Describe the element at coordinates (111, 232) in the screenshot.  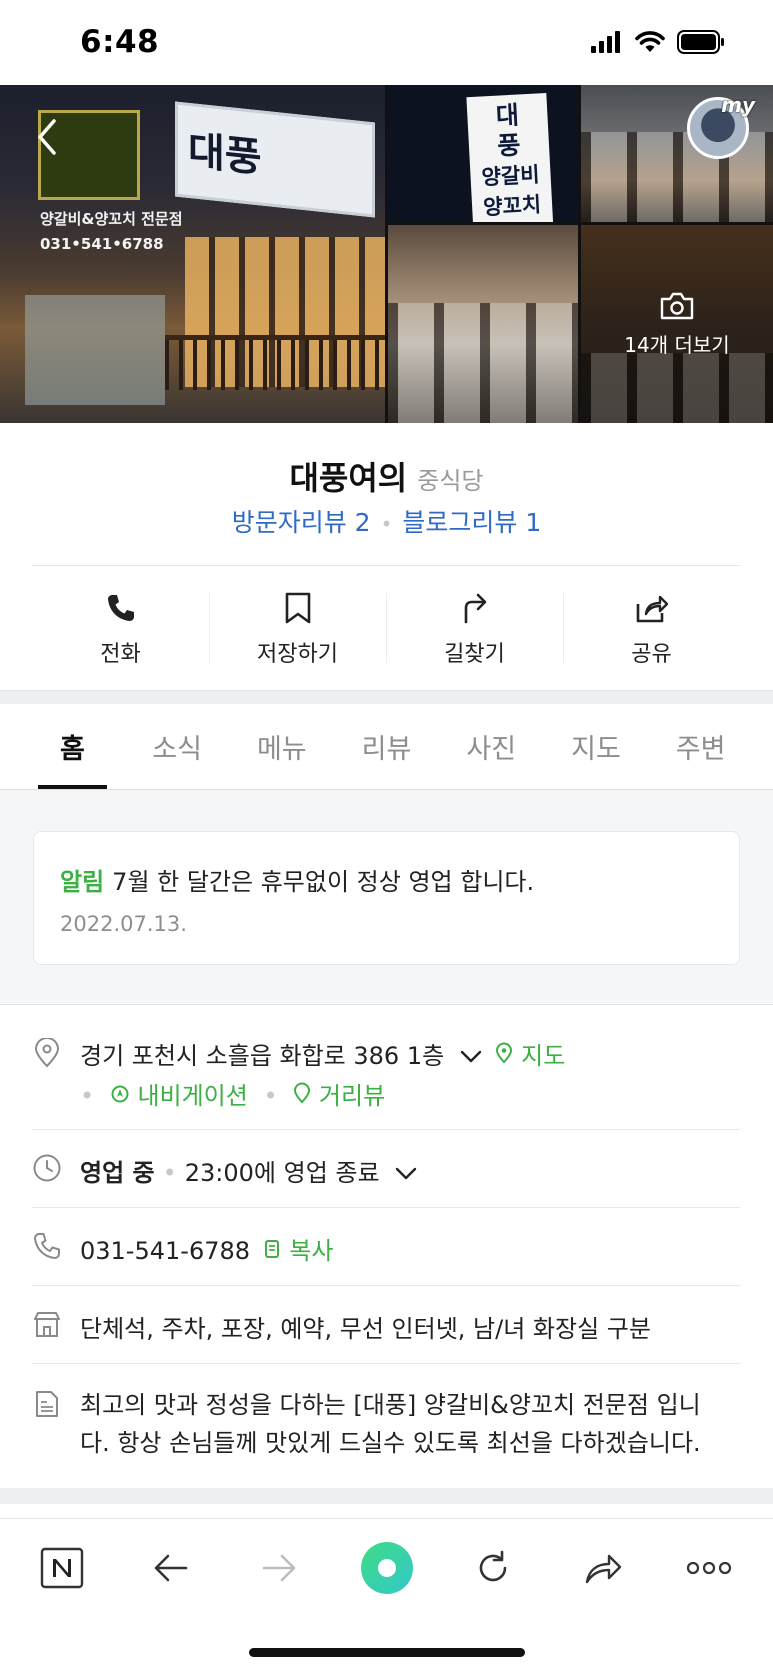
I see `storefront-side-sign: 양갈비&양꼬치 전문점 031•541•6788` at that location.